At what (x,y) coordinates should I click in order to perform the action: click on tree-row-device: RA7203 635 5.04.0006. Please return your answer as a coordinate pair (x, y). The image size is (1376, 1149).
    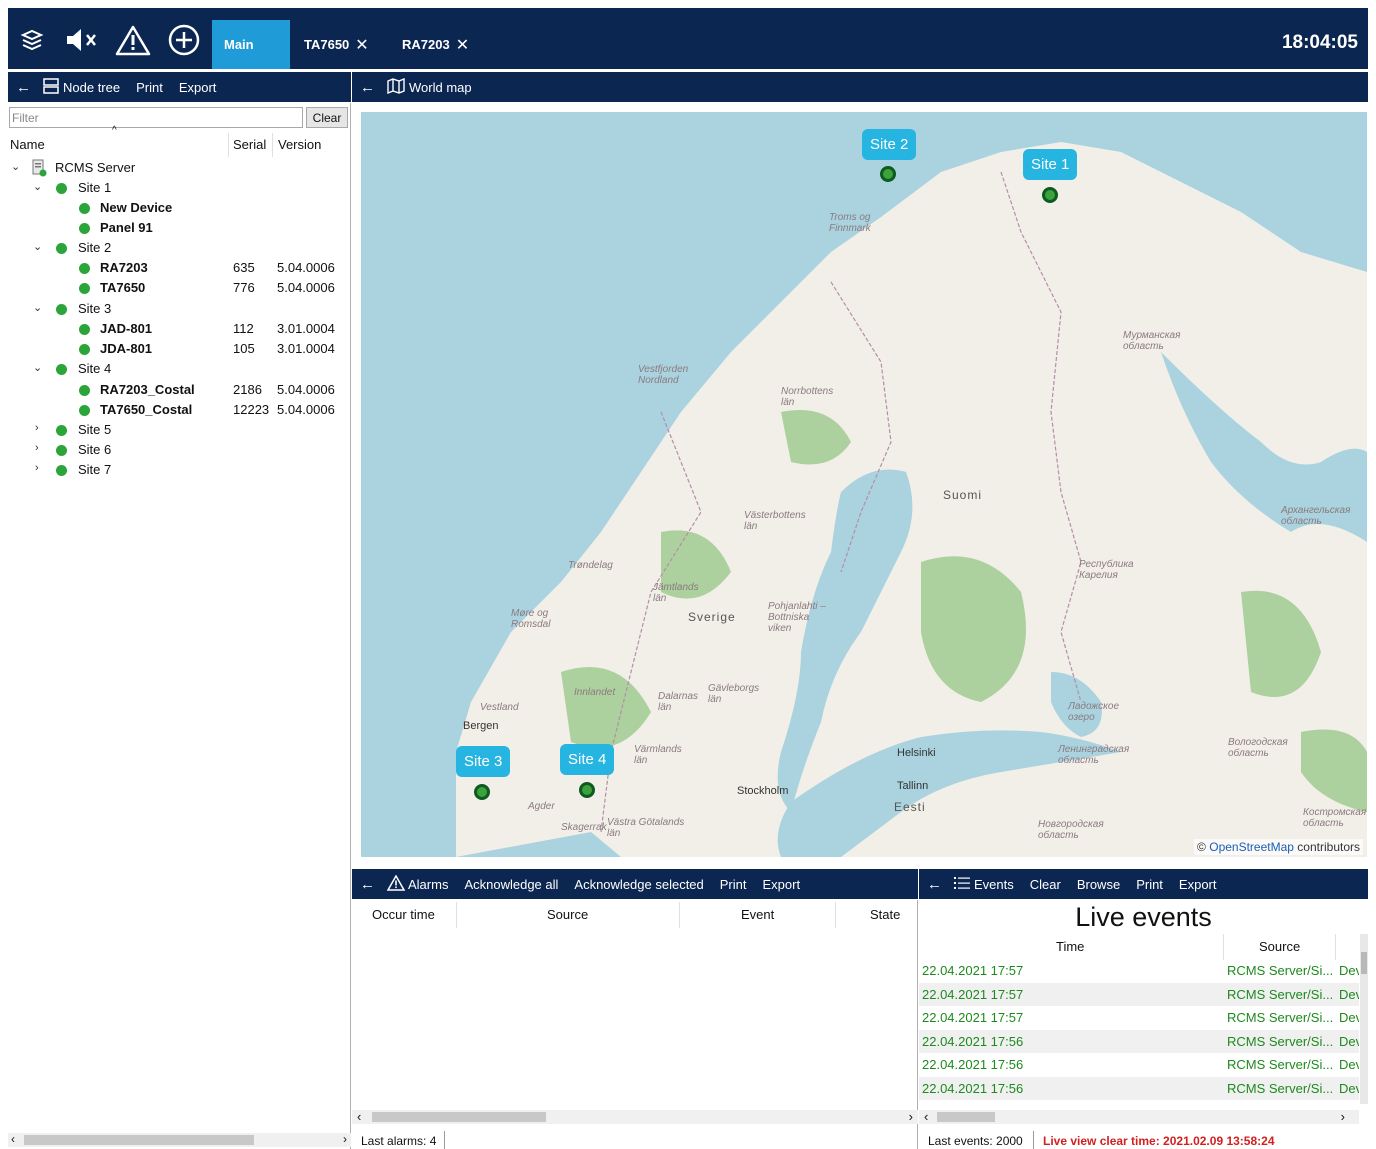
    Looking at the image, I should click on (179, 268).